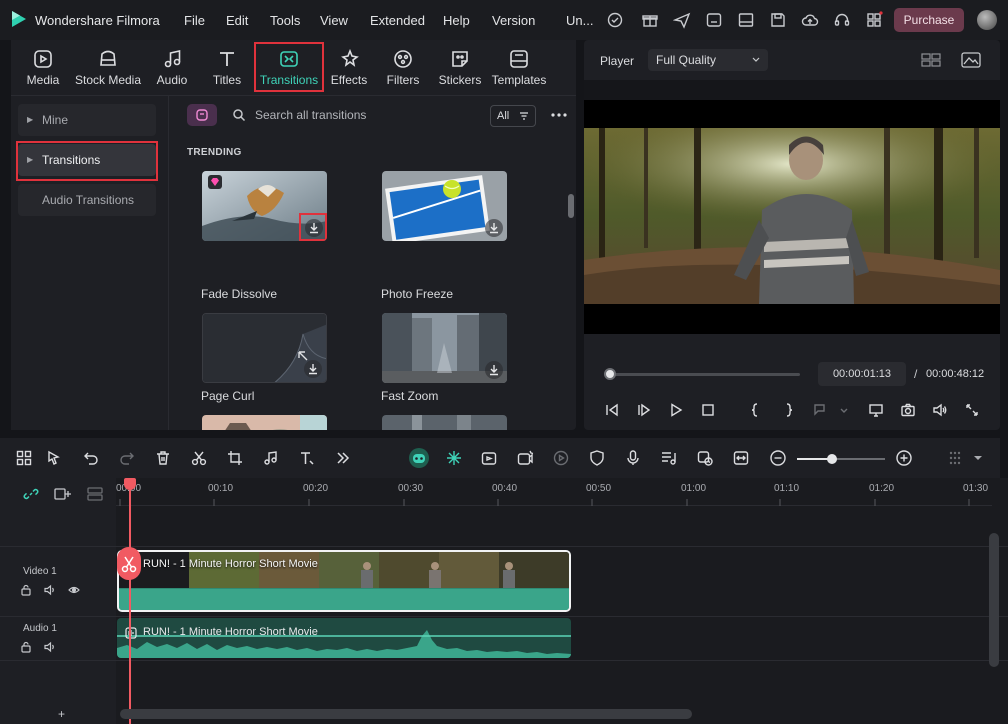 This screenshot has height=724, width=1008. I want to click on microphone-icon, so click(633, 458).